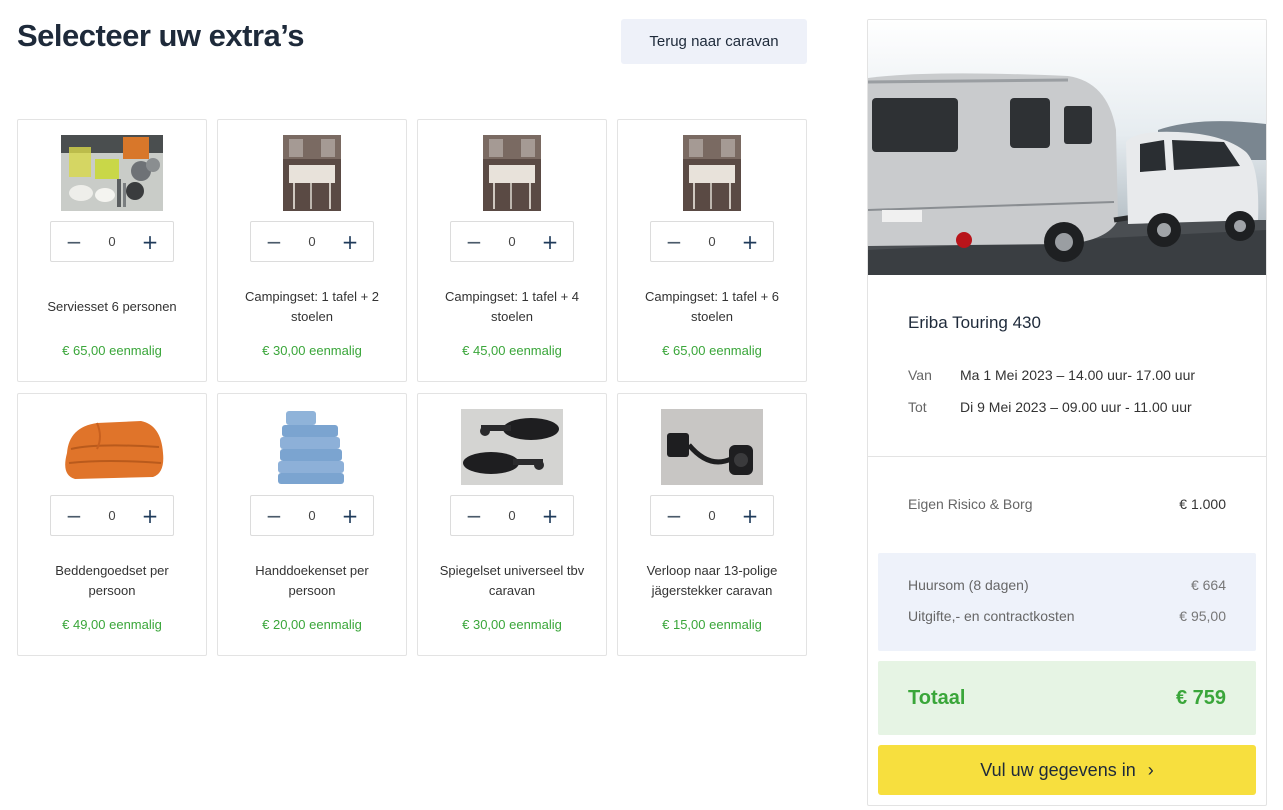 The image size is (1283, 810). I want to click on extra-image-mirrors, so click(512, 447).